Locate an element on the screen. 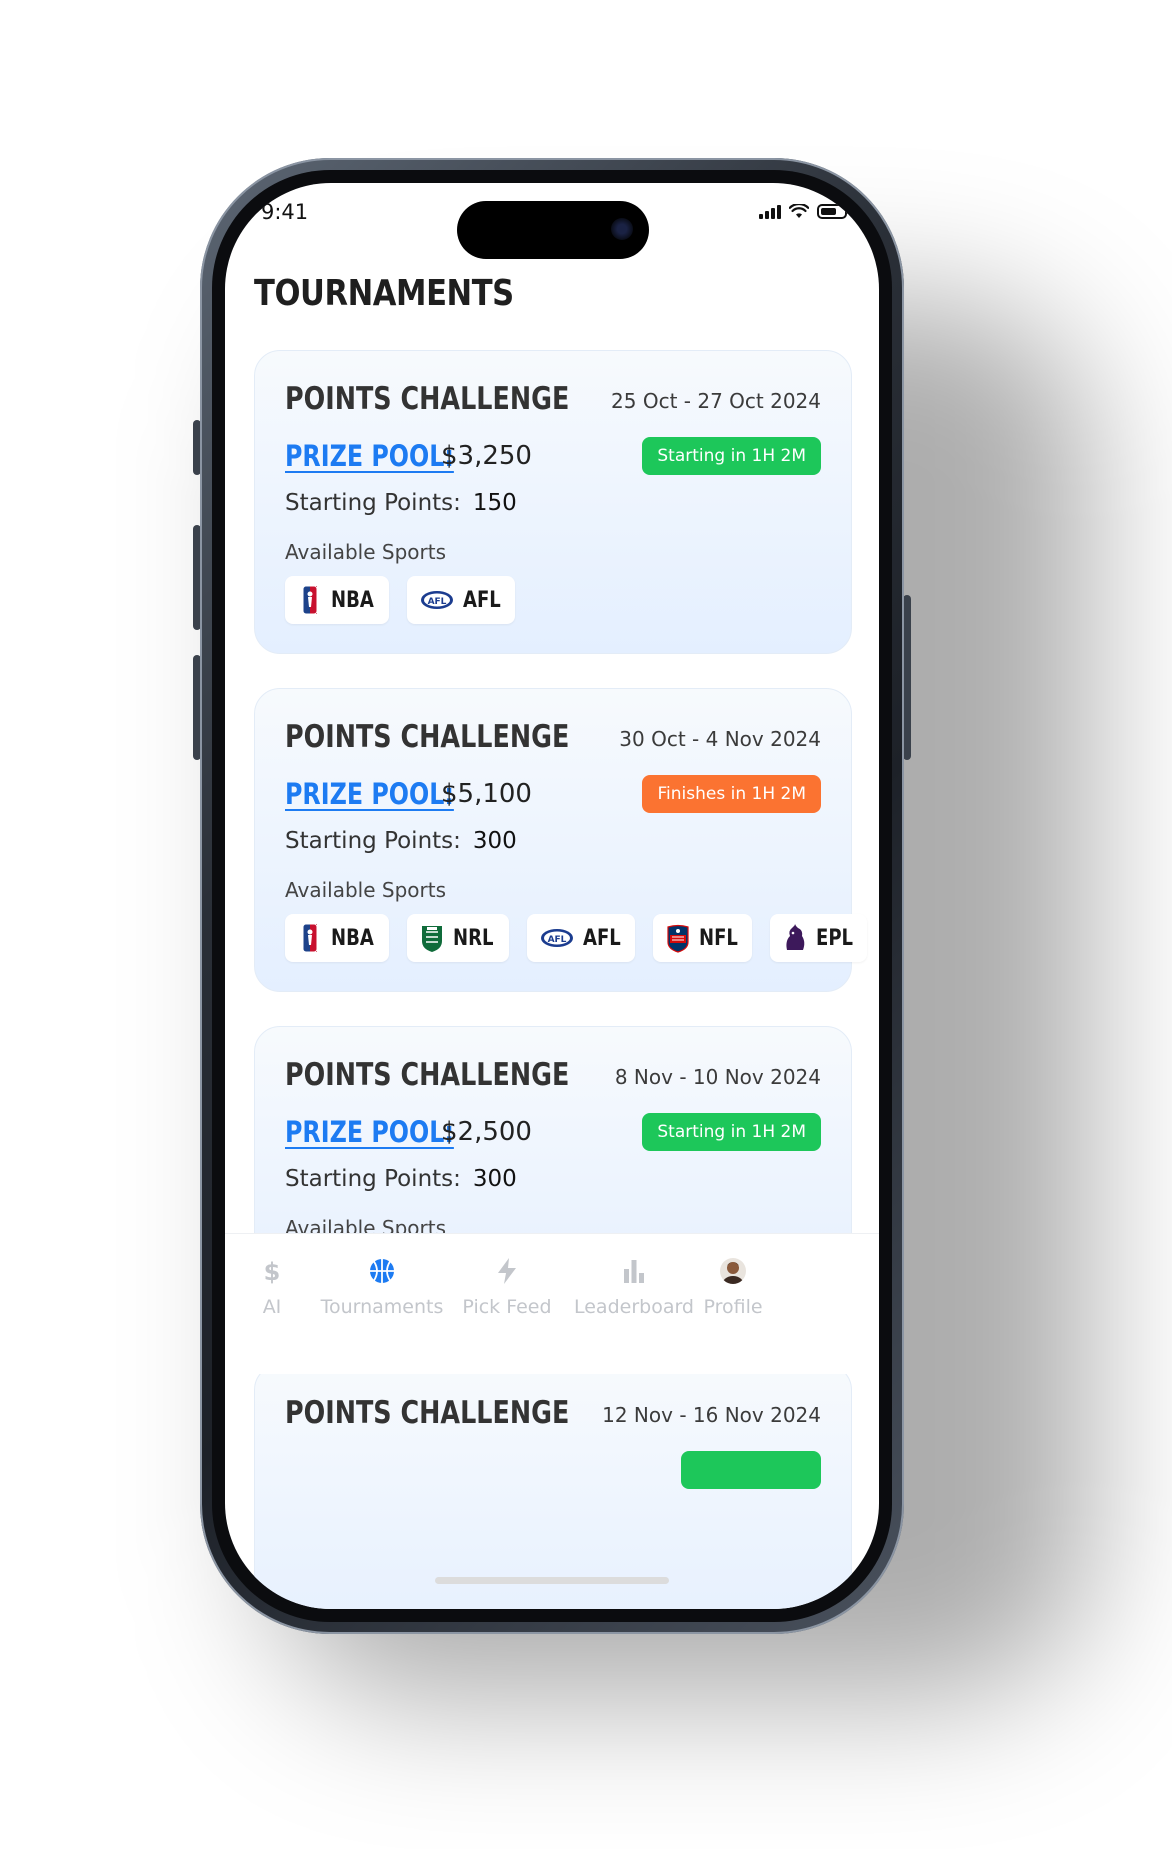  sport-label: NFL is located at coordinates (718, 938).